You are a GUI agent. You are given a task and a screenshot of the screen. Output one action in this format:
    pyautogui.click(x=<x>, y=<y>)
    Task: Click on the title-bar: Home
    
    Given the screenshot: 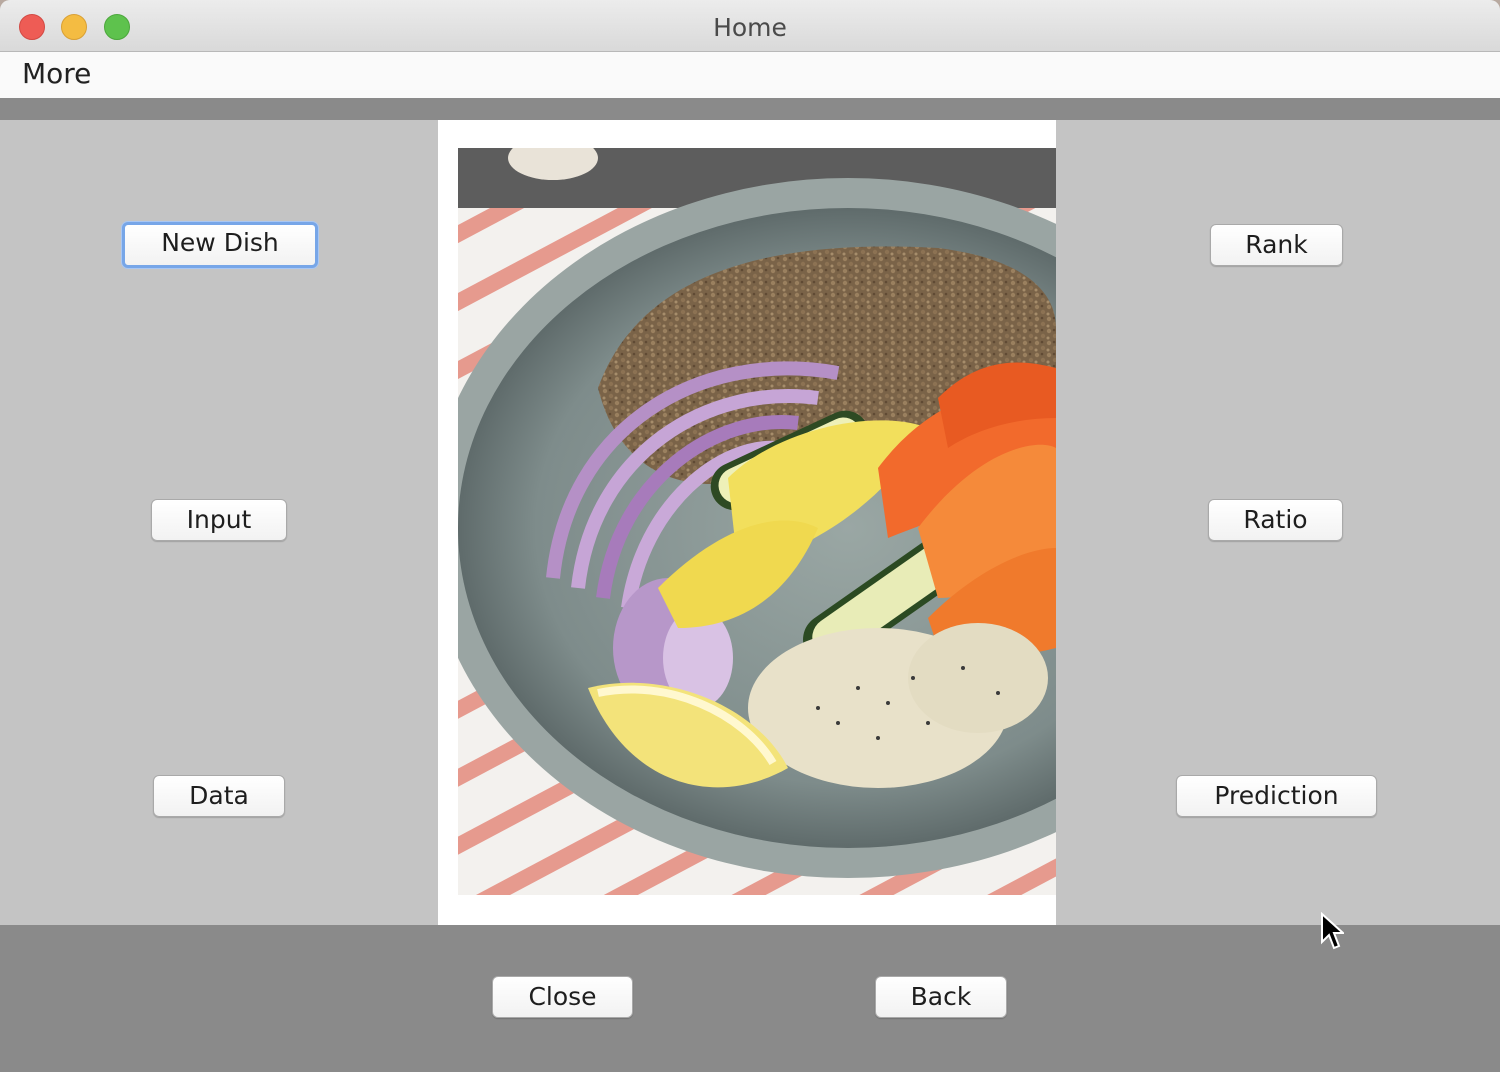 What is the action you would take?
    pyautogui.click(x=750, y=26)
    